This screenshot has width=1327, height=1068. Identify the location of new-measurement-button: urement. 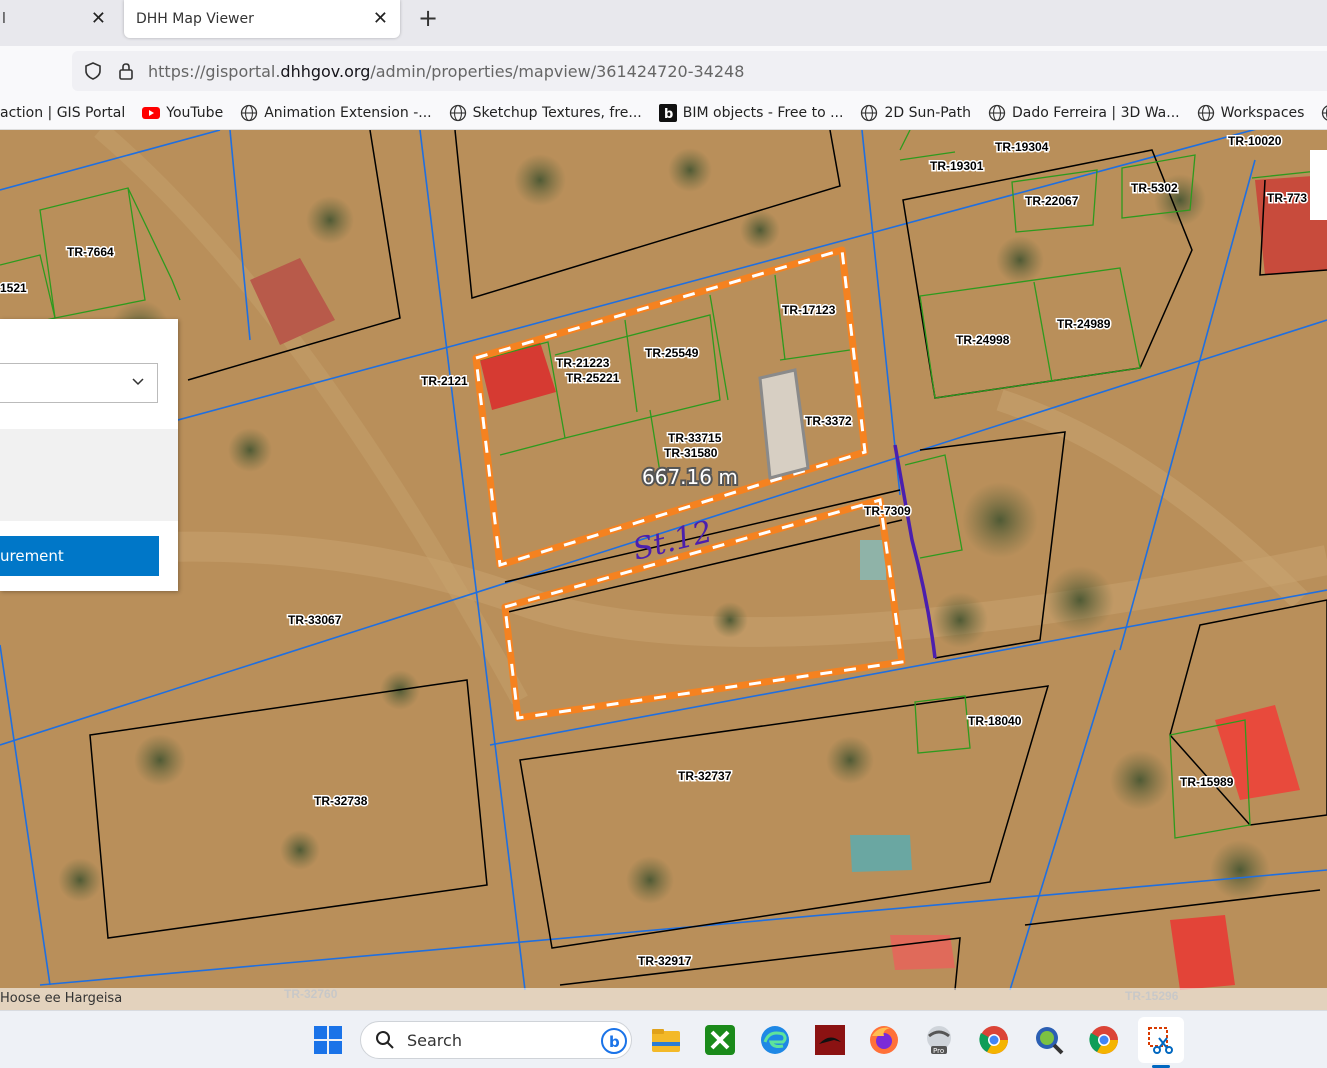
(79, 556).